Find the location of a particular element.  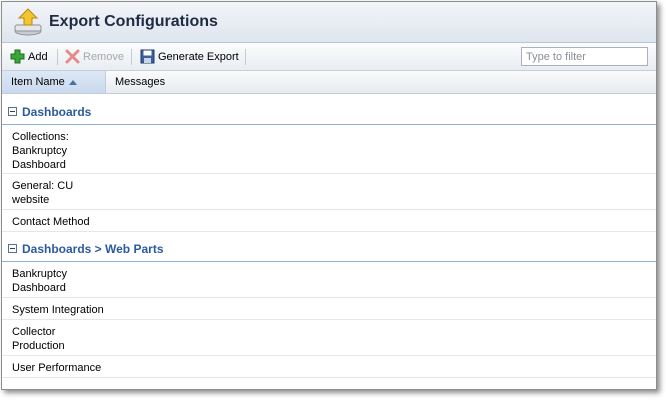

column-header-item-name: Item Name is located at coordinates (53, 82).